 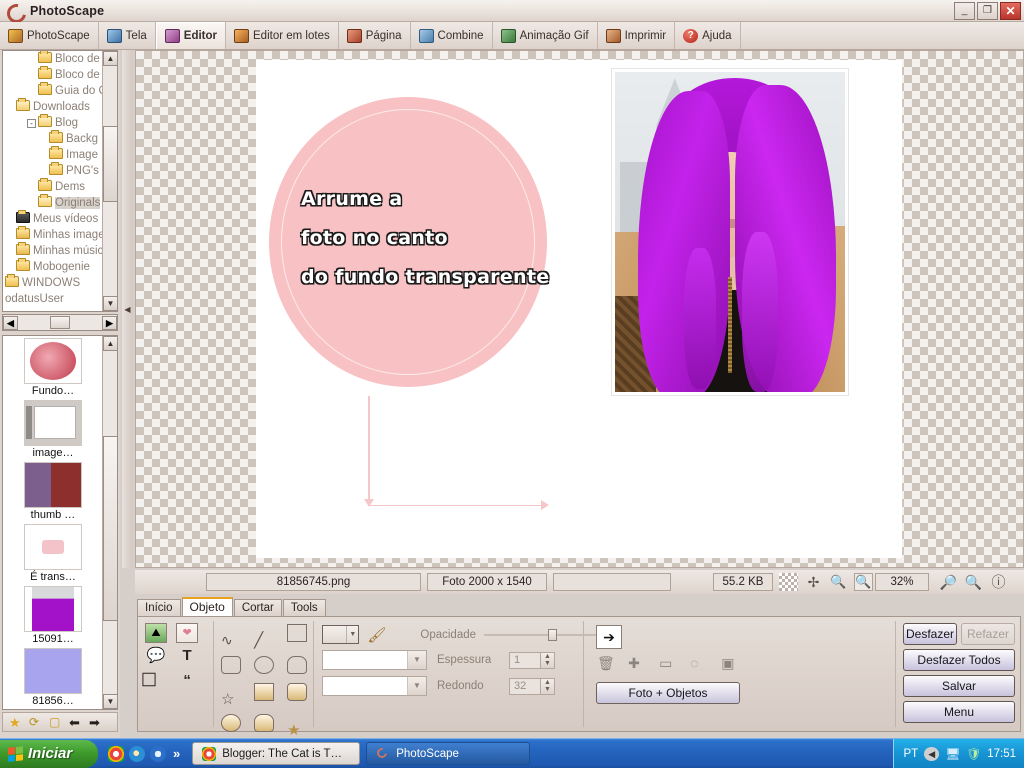 What do you see at coordinates (60, 250) in the screenshot?
I see `folder-tree-item: Minhas músic` at bounding box center [60, 250].